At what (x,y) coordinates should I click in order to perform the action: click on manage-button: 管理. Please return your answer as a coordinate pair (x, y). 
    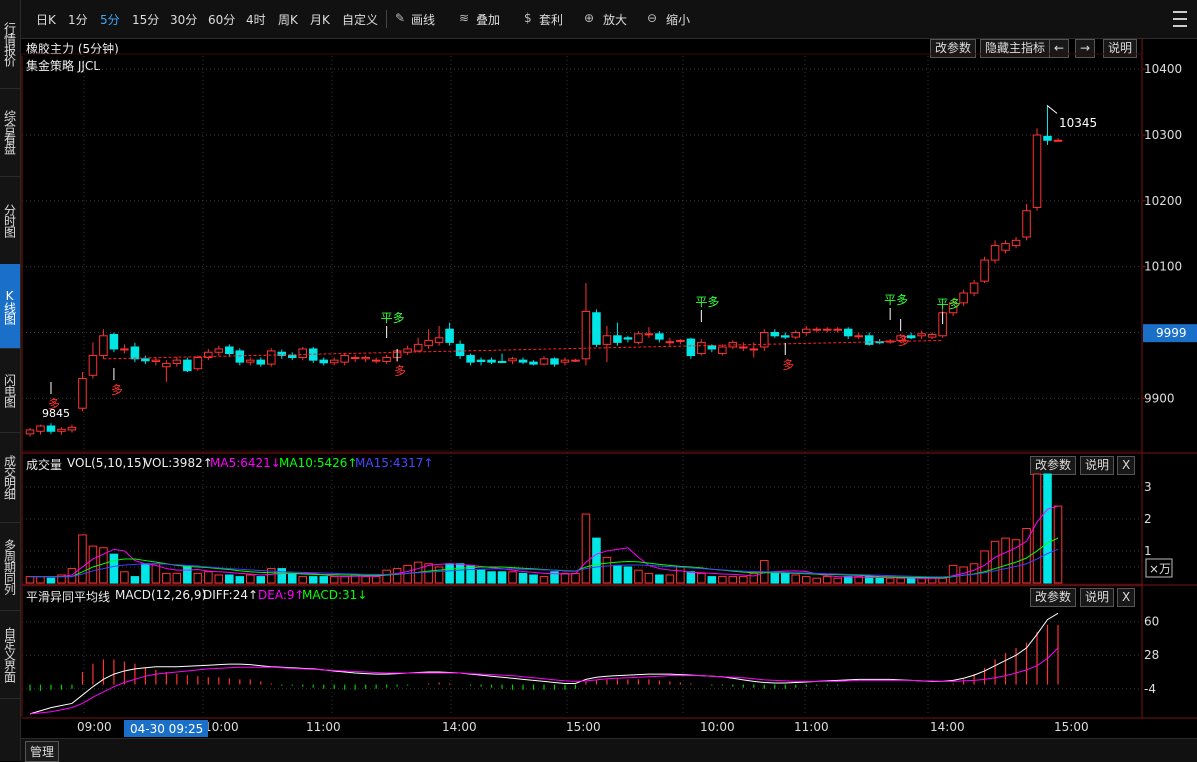
    Looking at the image, I should click on (42, 751).